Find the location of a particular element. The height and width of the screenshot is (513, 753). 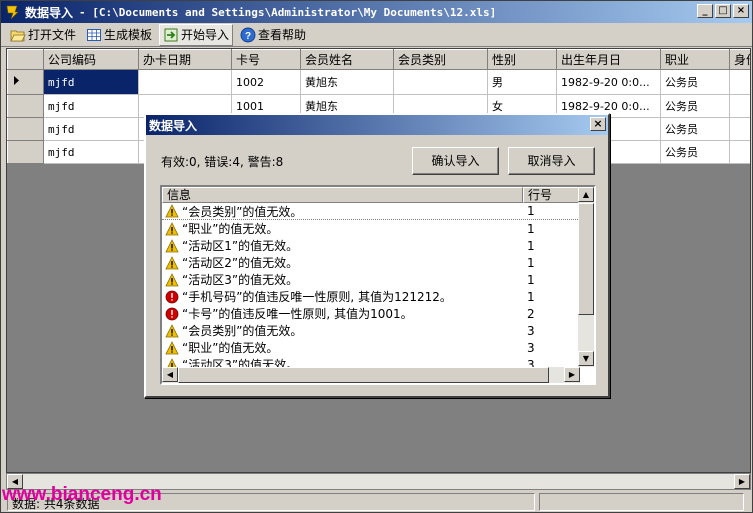

list-horizontal-scrollbar: ◀ ▶ is located at coordinates (371, 375).